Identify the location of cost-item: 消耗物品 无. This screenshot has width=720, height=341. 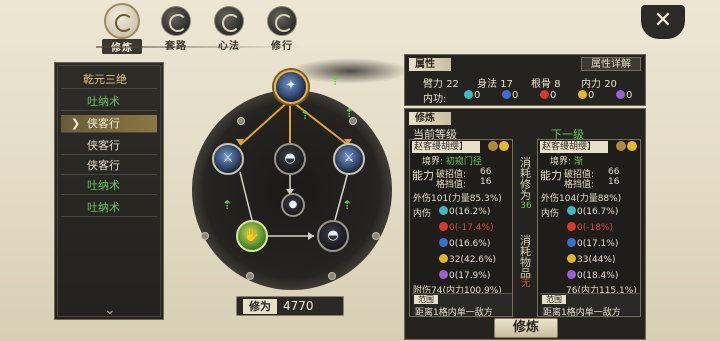
(526, 262).